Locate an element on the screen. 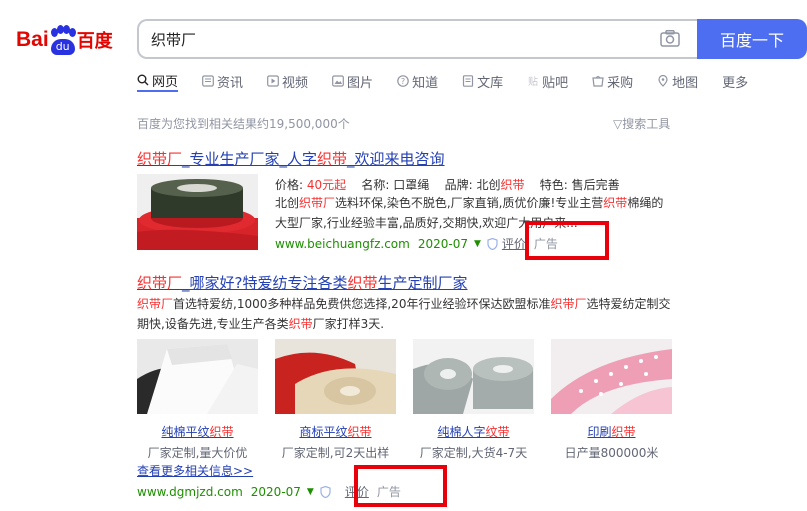  tab-web: 网页 is located at coordinates (158, 81).